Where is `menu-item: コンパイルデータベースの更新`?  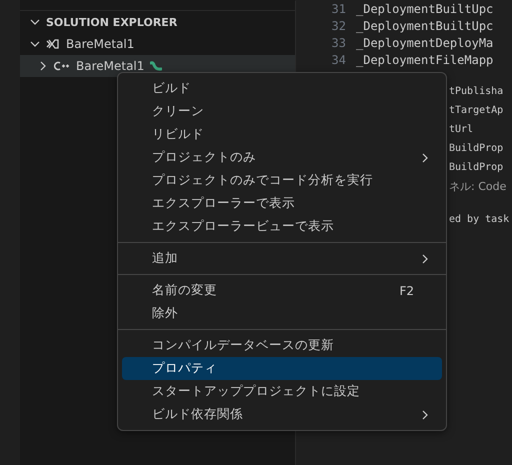
menu-item: コンパイルデータベースの更新 is located at coordinates (282, 345).